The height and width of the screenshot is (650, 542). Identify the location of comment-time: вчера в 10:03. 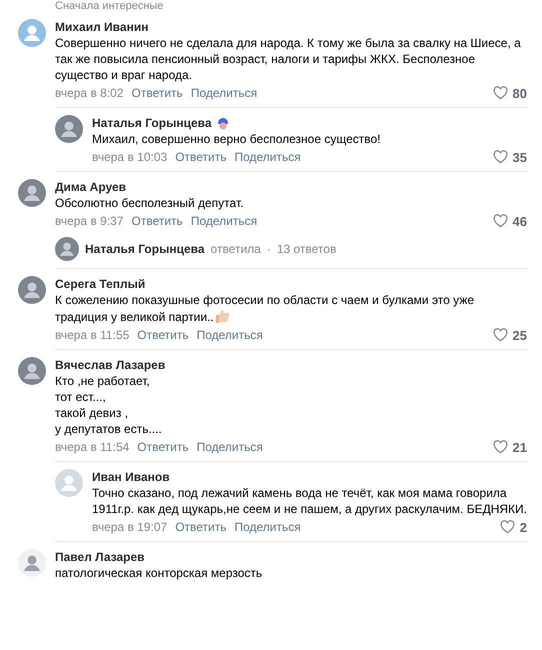
(130, 157).